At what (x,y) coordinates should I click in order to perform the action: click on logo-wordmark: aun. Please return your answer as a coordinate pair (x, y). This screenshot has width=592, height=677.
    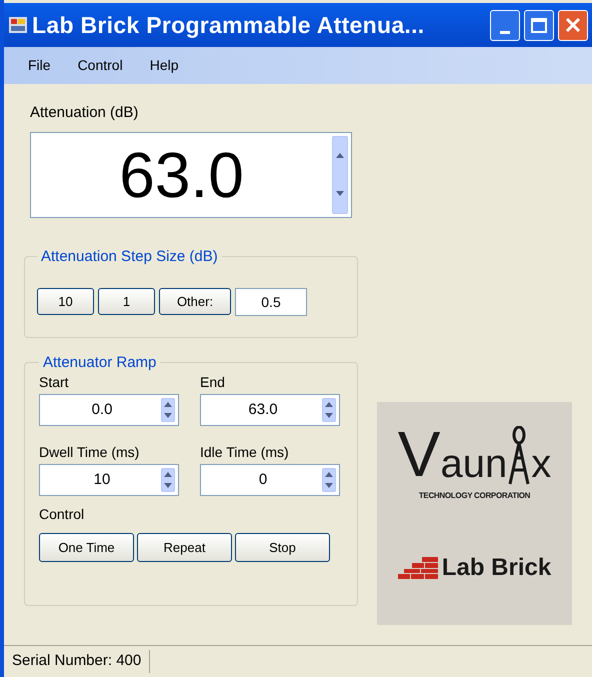
    Looking at the image, I should click on (474, 464).